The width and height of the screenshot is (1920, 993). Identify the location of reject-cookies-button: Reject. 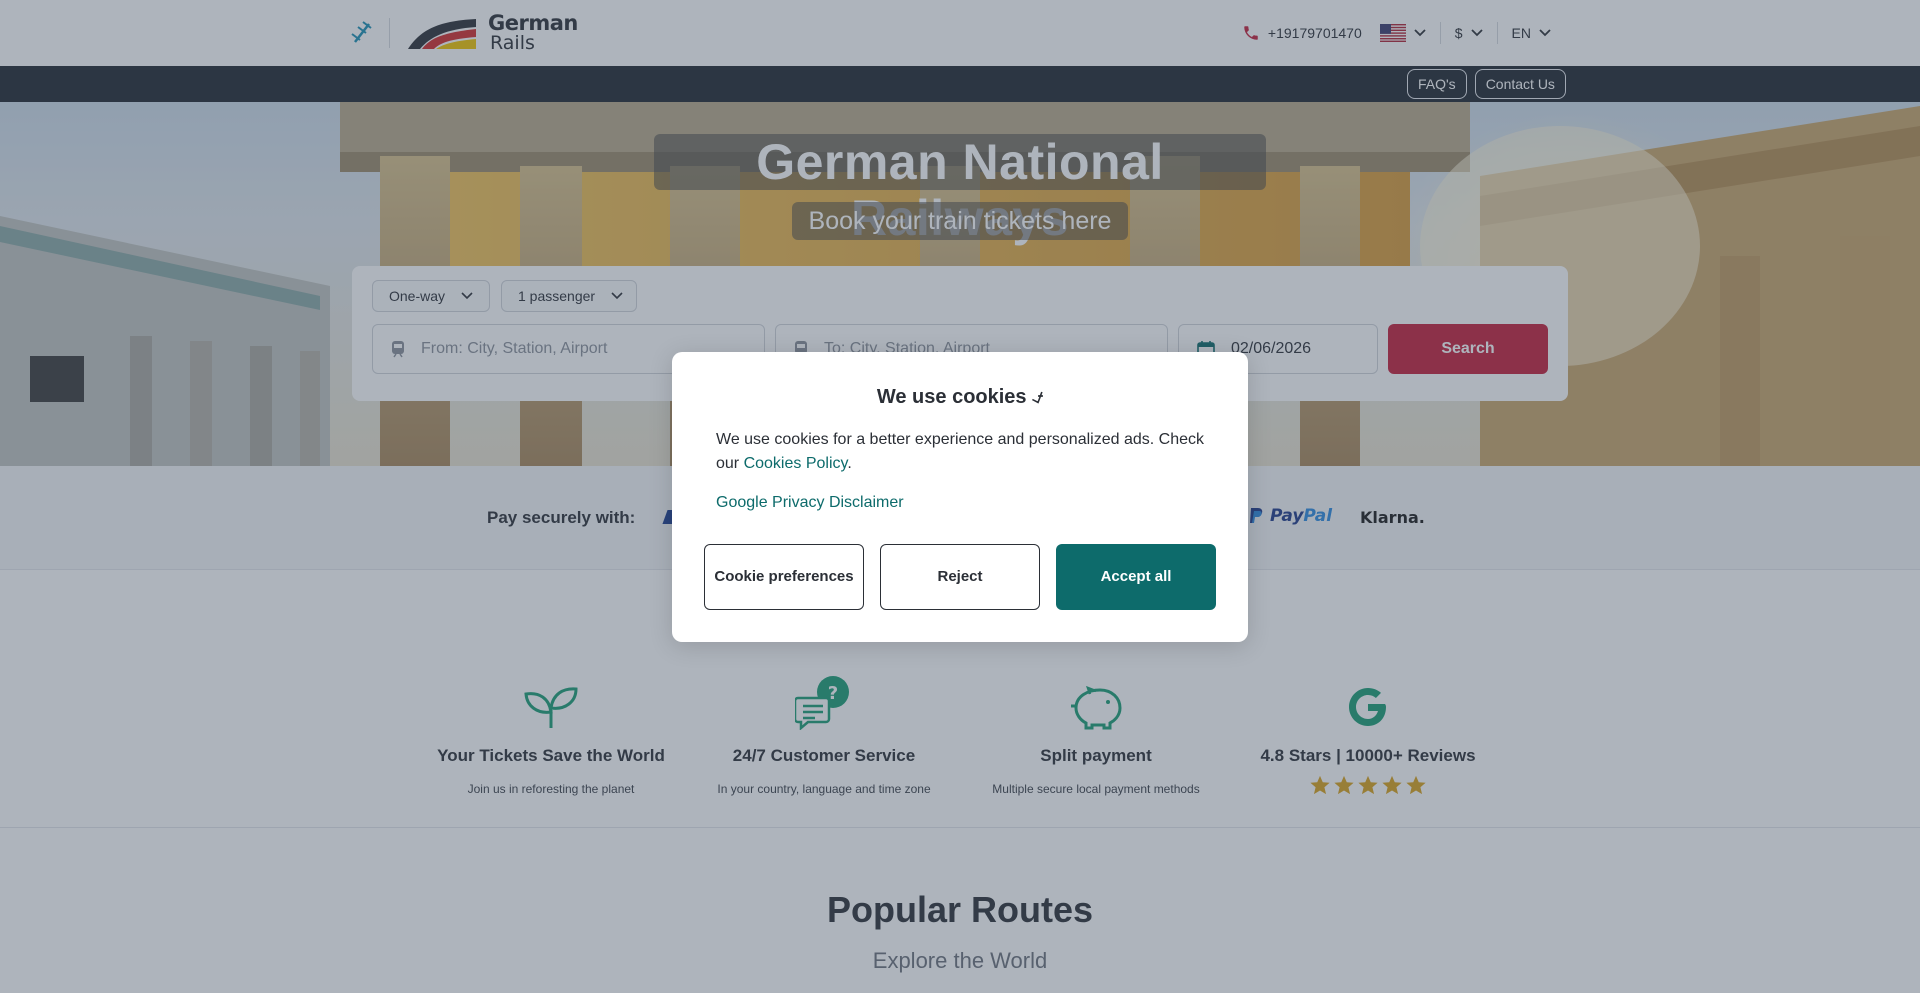
(960, 577).